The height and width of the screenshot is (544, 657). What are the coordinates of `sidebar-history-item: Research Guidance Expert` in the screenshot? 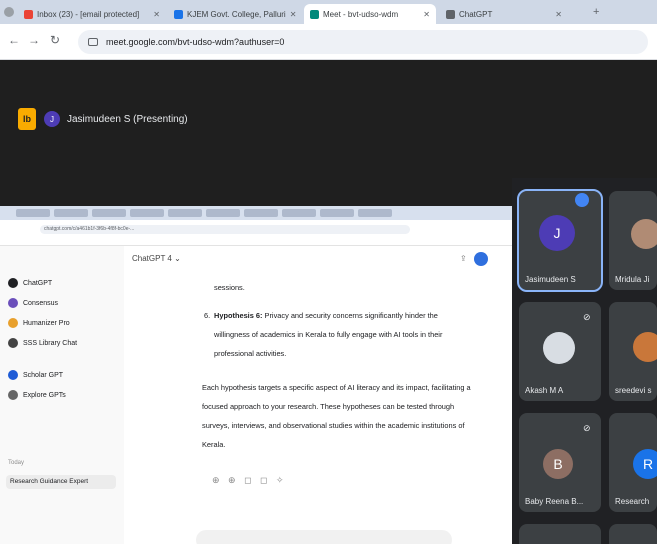 It's located at (61, 482).